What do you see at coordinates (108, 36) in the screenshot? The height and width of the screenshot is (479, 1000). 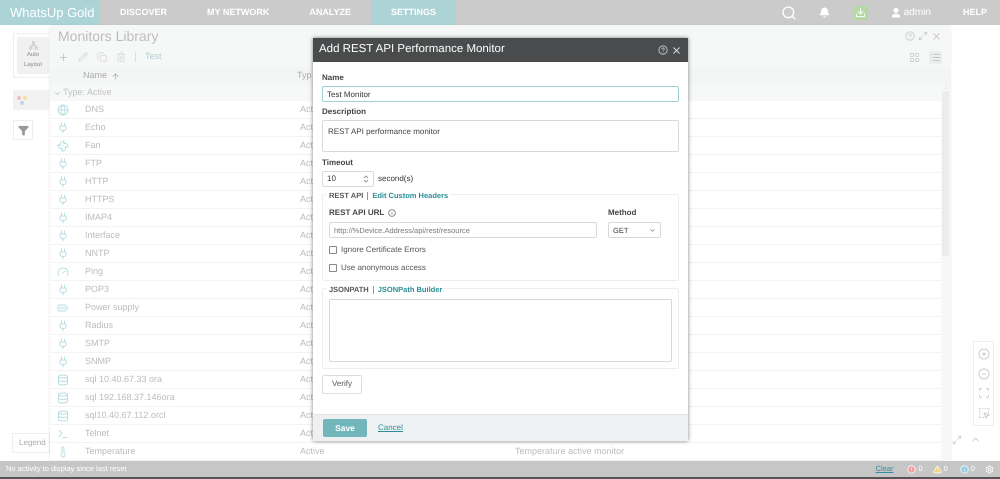 I see `panel-title: Monitors Library` at bounding box center [108, 36].